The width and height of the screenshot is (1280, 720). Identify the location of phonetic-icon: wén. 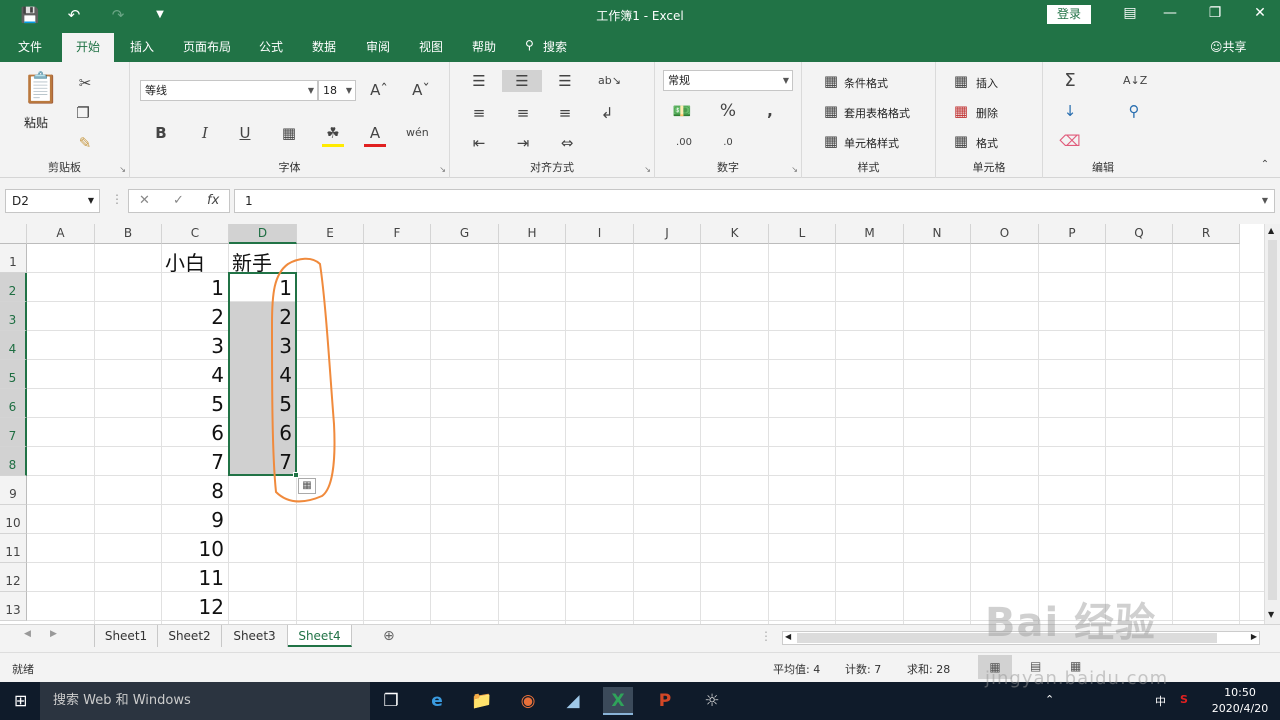
(417, 133).